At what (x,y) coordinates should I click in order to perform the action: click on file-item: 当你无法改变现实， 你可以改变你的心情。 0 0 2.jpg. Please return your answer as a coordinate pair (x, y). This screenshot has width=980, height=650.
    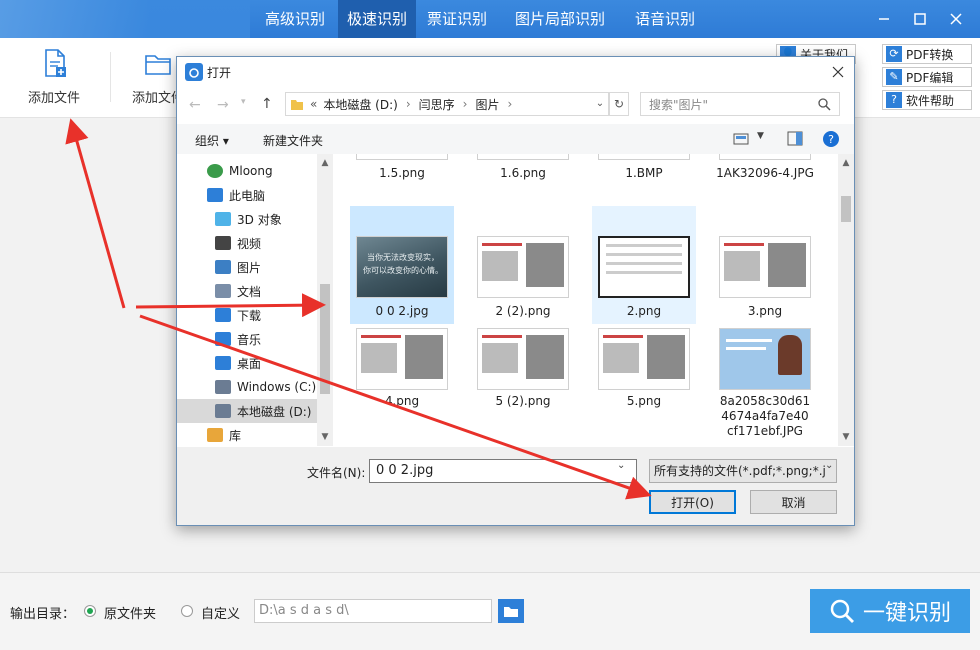
    Looking at the image, I should click on (402, 265).